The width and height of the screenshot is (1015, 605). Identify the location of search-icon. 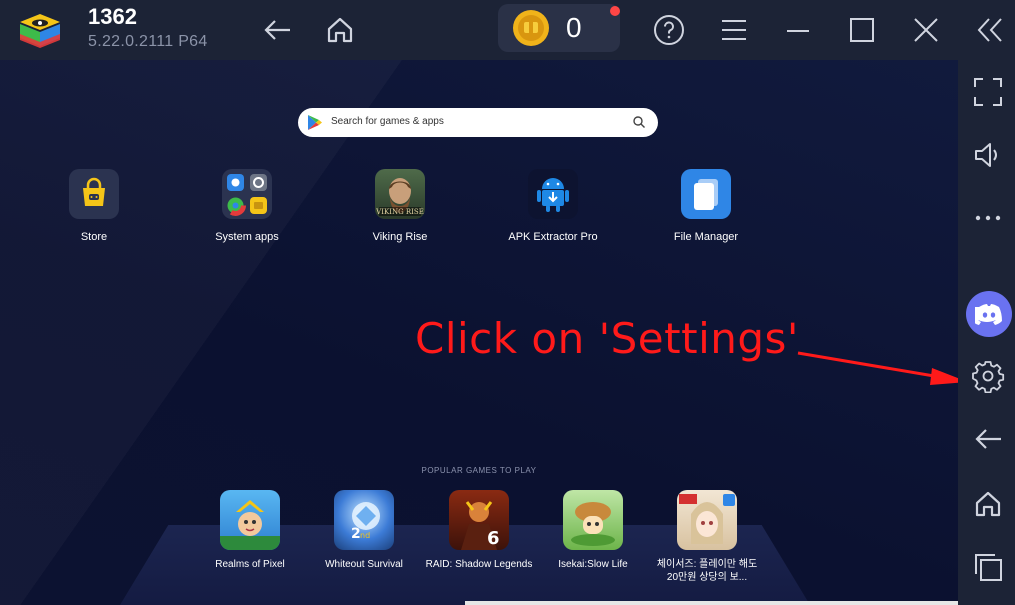
(639, 122).